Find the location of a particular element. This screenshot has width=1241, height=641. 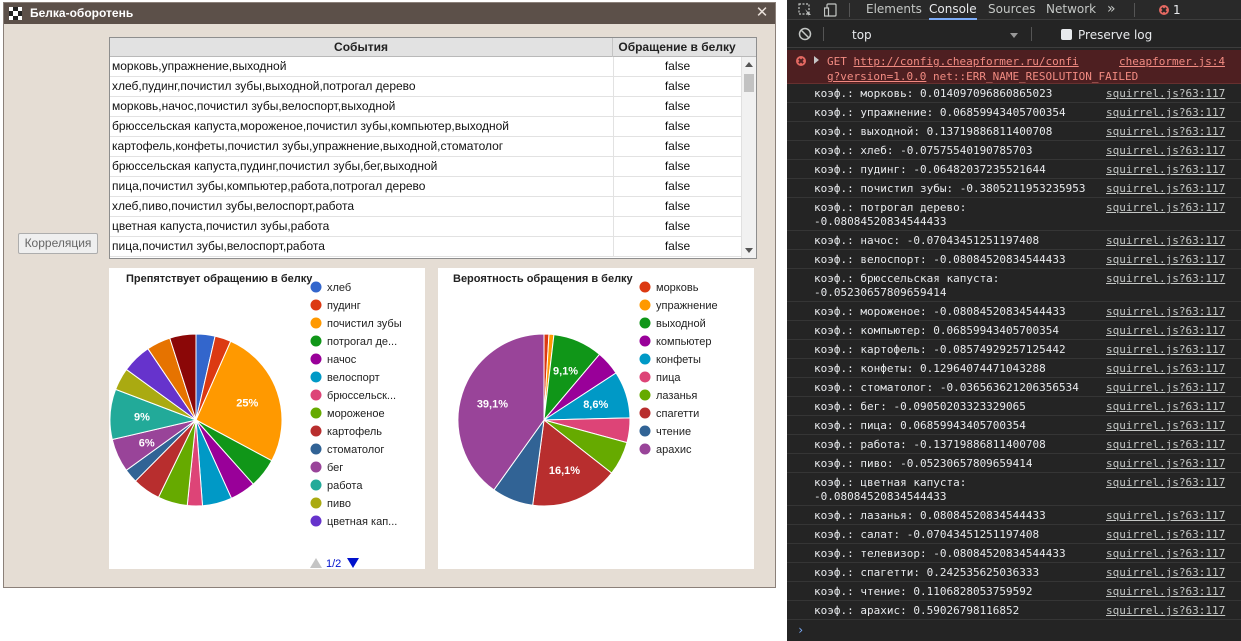

device-toolbar-icon is located at coordinates (831, 10).